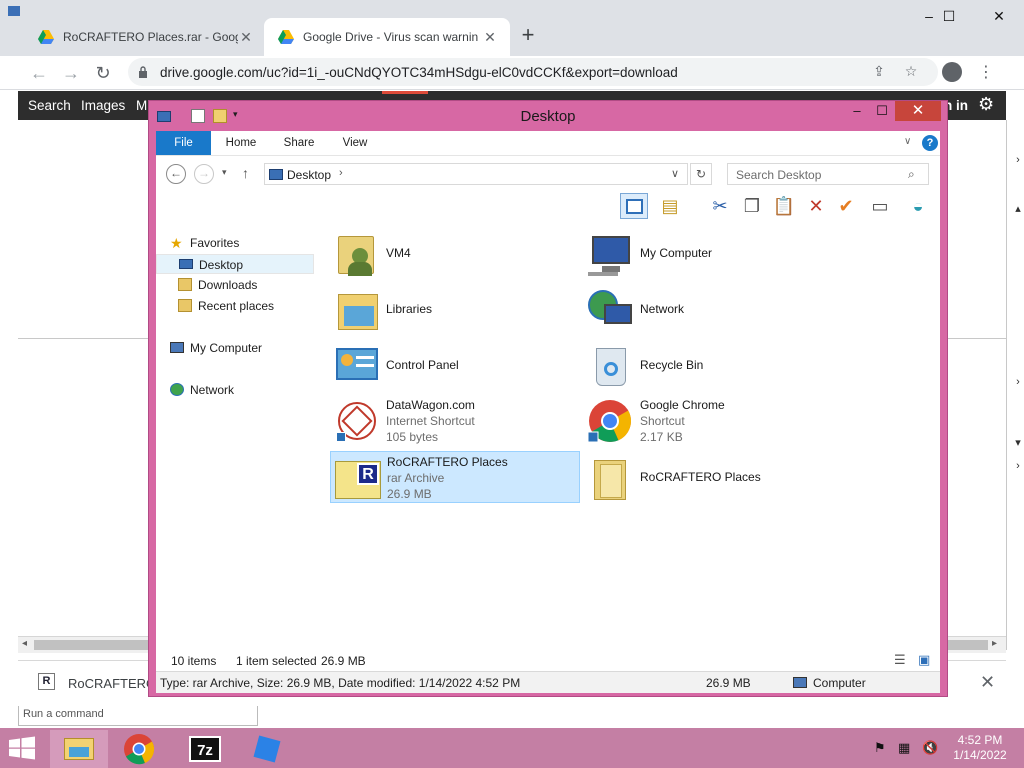 The image size is (1024, 768). I want to click on scroll-right-icon: ▸, so click(994, 643).